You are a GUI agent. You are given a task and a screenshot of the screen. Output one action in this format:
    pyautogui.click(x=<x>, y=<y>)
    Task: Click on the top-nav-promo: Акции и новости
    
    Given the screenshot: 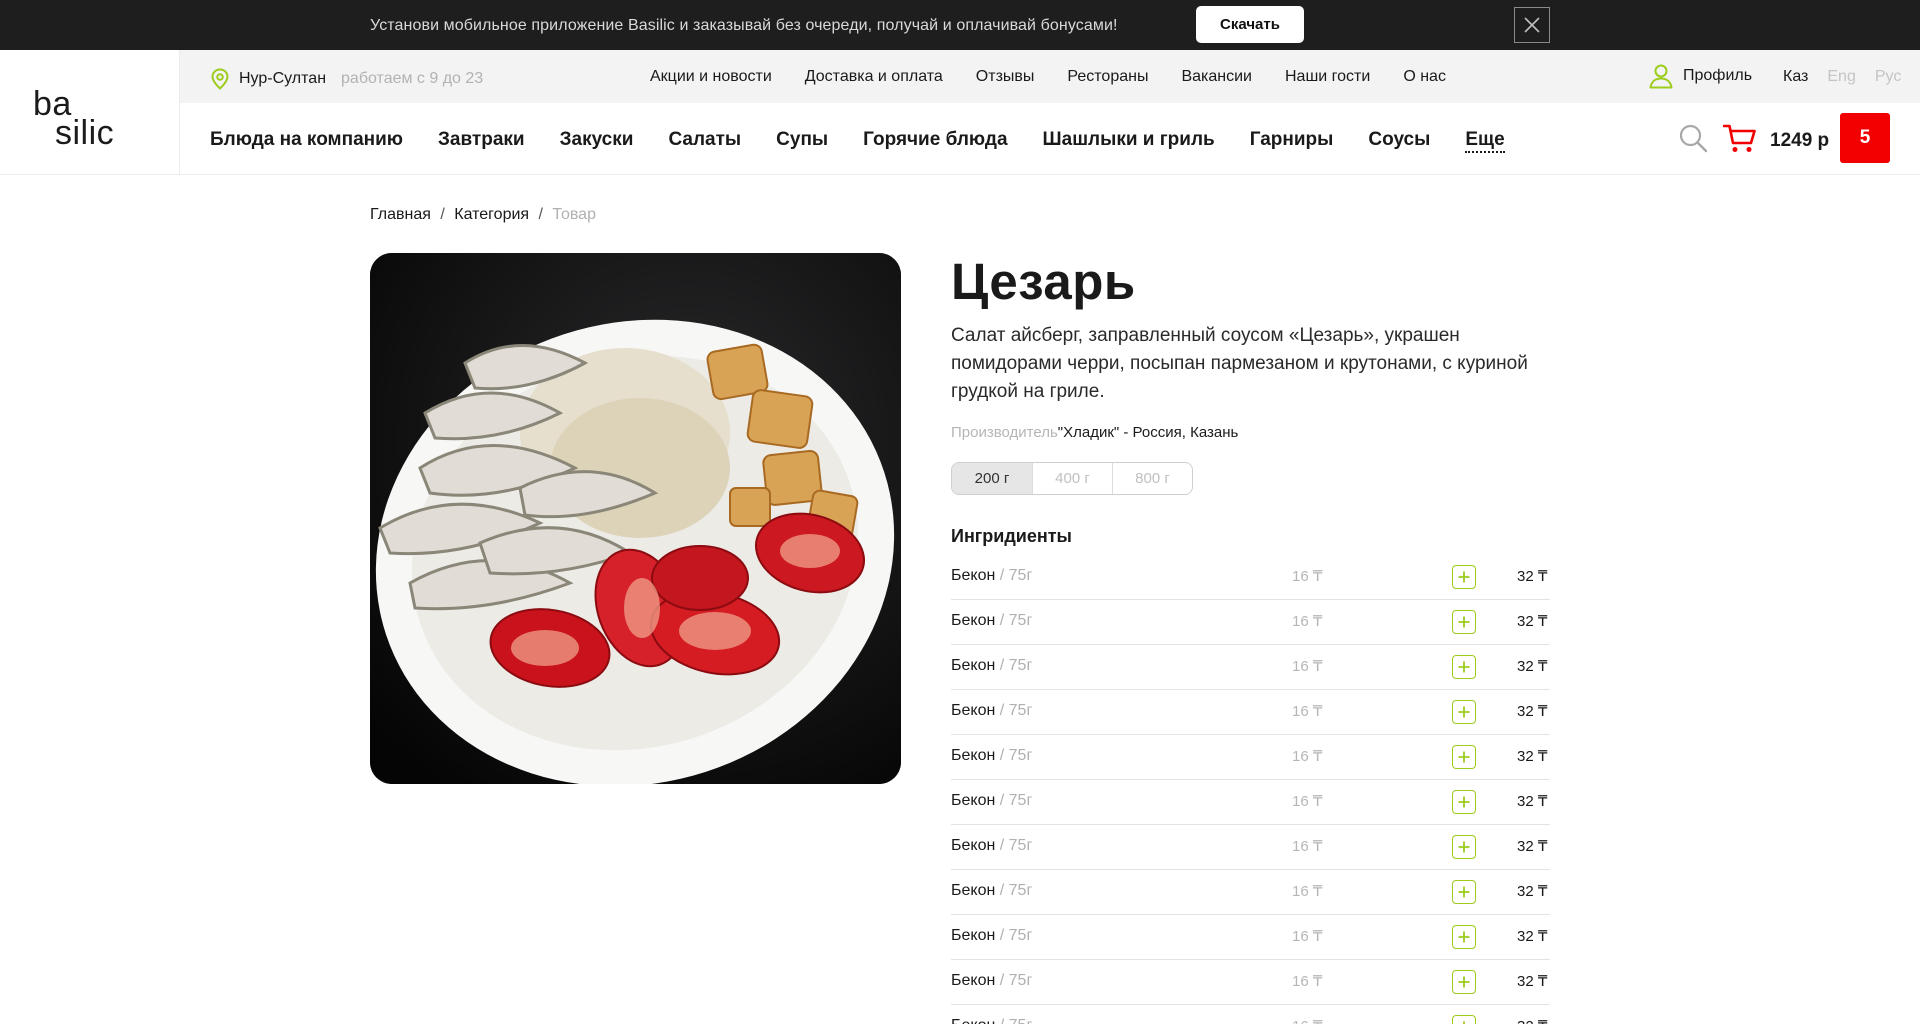 What is the action you would take?
    pyautogui.click(x=711, y=77)
    